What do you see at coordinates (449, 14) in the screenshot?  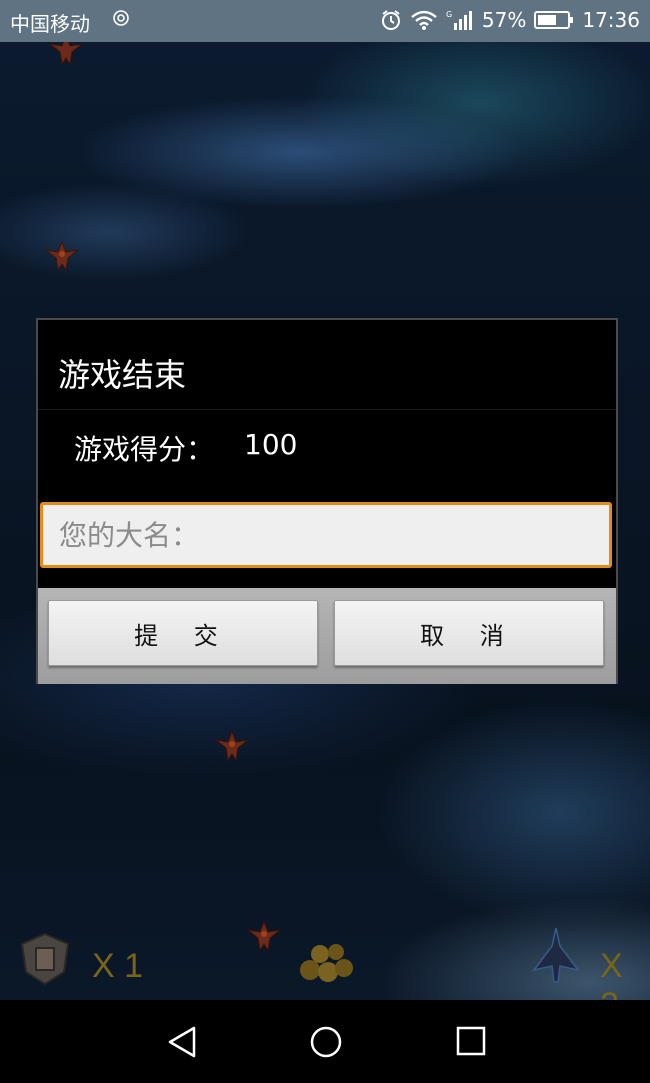 I see `svg-text: G` at bounding box center [449, 14].